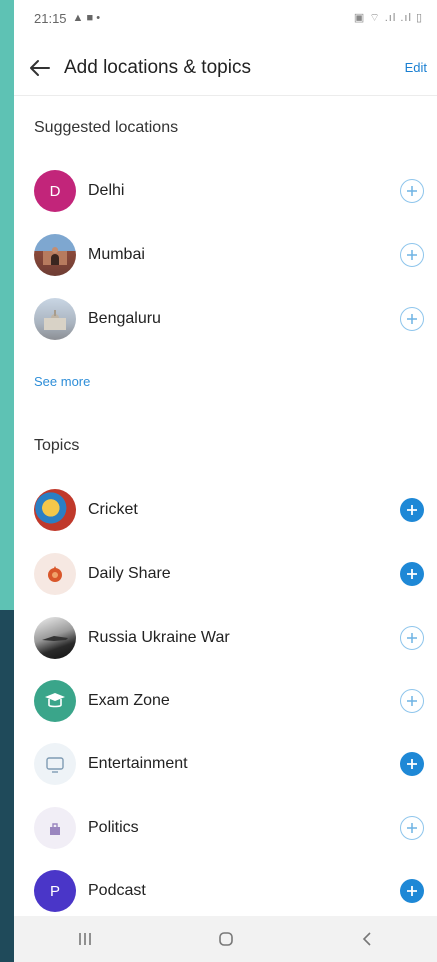  What do you see at coordinates (129, 700) in the screenshot?
I see `topic-label: Exam Zone` at bounding box center [129, 700].